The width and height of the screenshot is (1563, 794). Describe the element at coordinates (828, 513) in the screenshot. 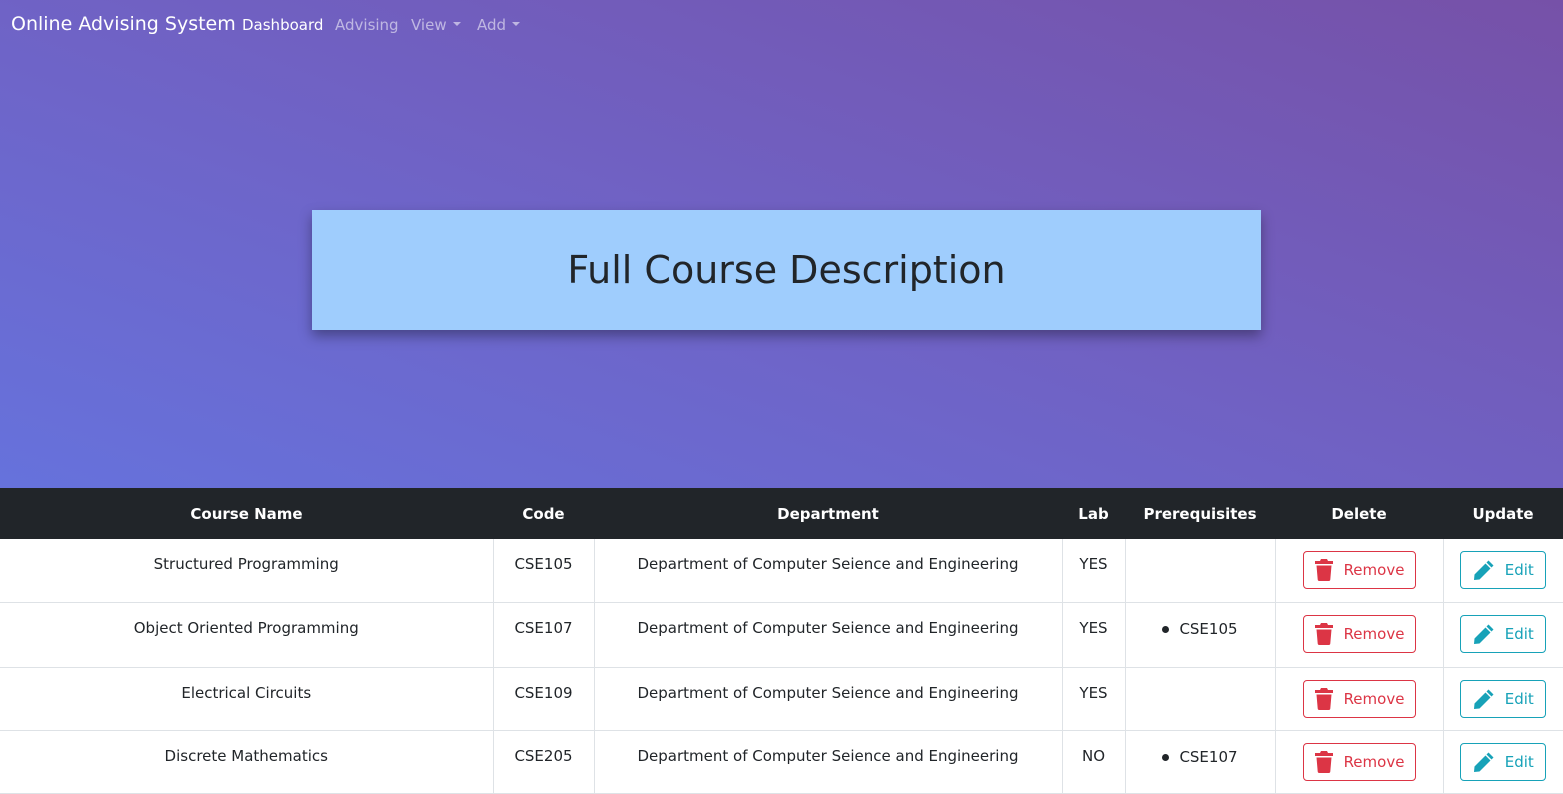

I see `header-department: Department` at that location.